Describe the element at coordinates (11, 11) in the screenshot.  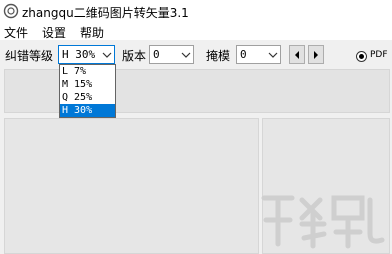
I see `app-icon` at that location.